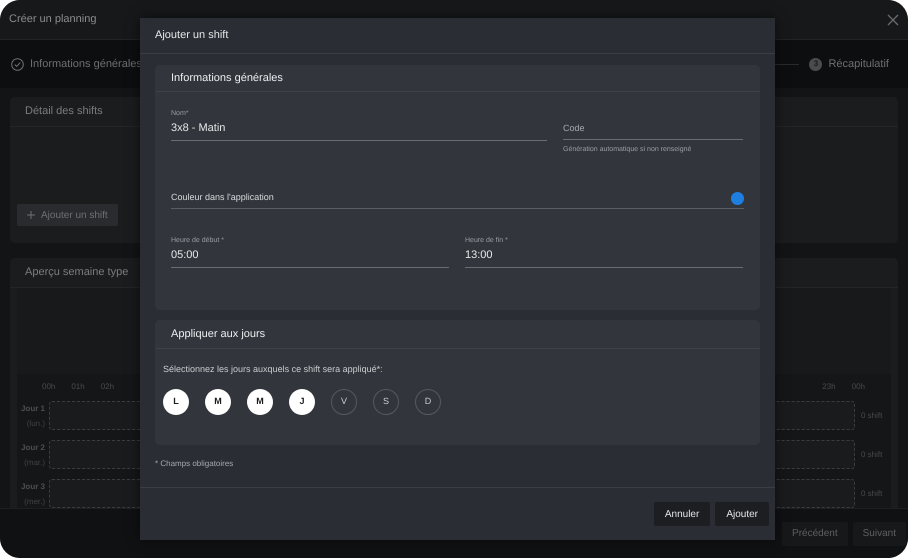  Describe the element at coordinates (32, 486) in the screenshot. I see `day-label: Jour 3` at that location.